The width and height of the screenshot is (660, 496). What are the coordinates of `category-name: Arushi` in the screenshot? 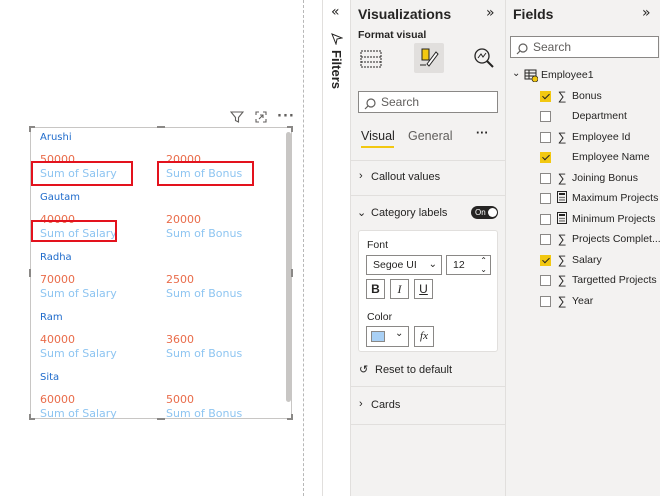 It's located at (56, 137).